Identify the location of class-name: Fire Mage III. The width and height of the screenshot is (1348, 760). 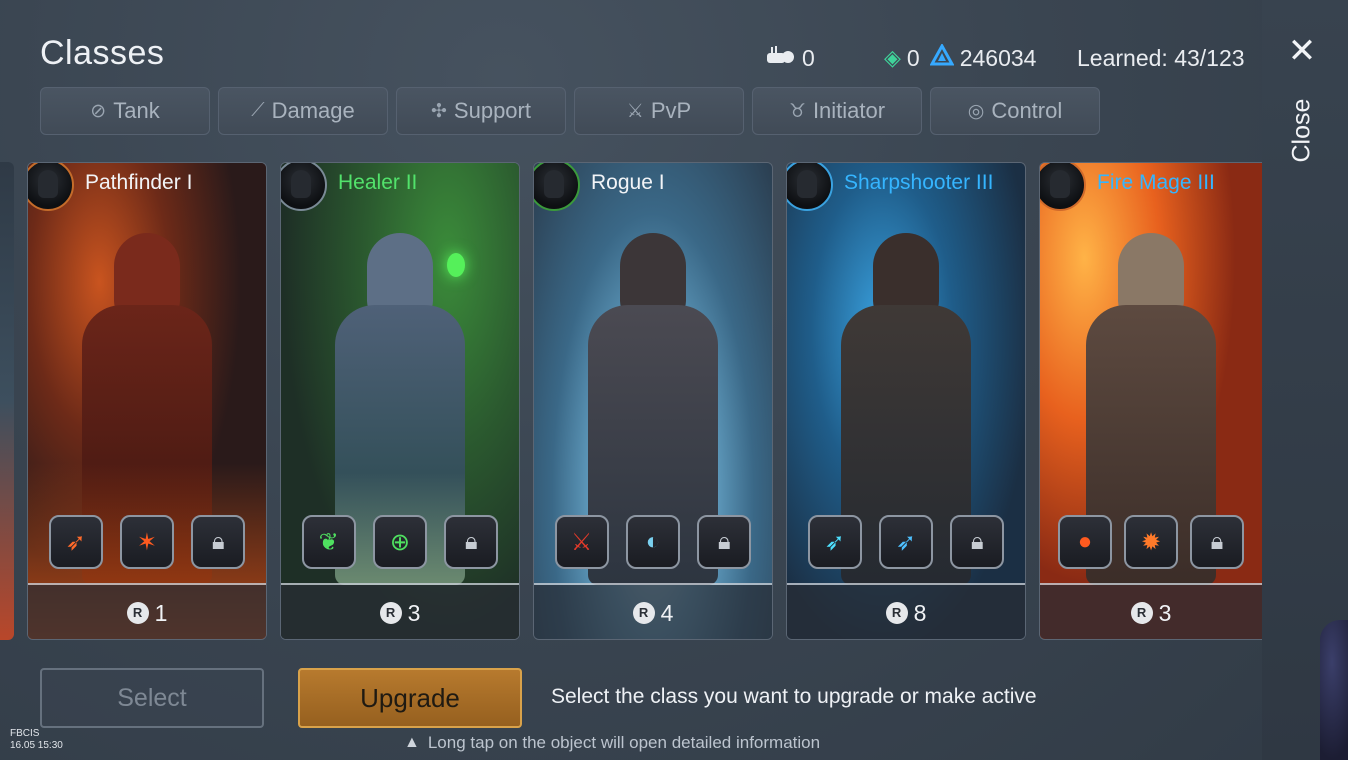
(1156, 182).